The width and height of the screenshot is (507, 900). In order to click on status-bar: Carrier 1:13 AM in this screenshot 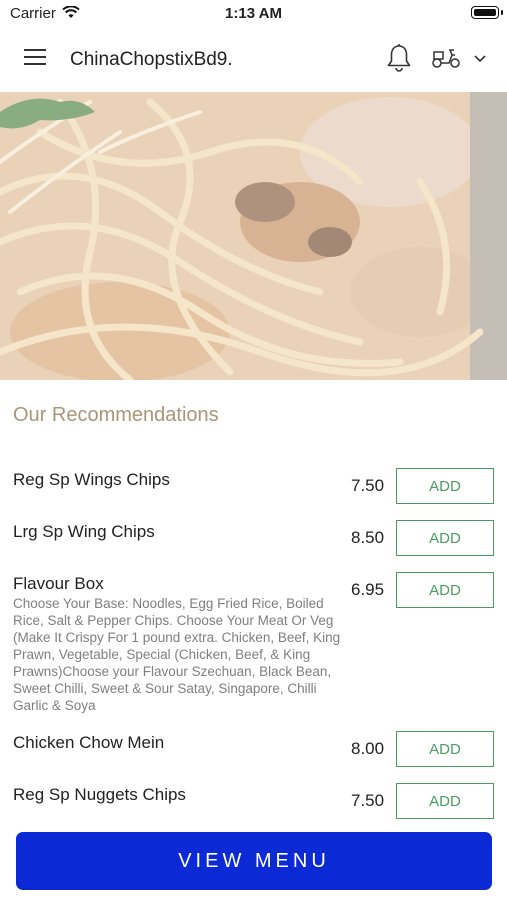, I will do `click(253, 14)`.